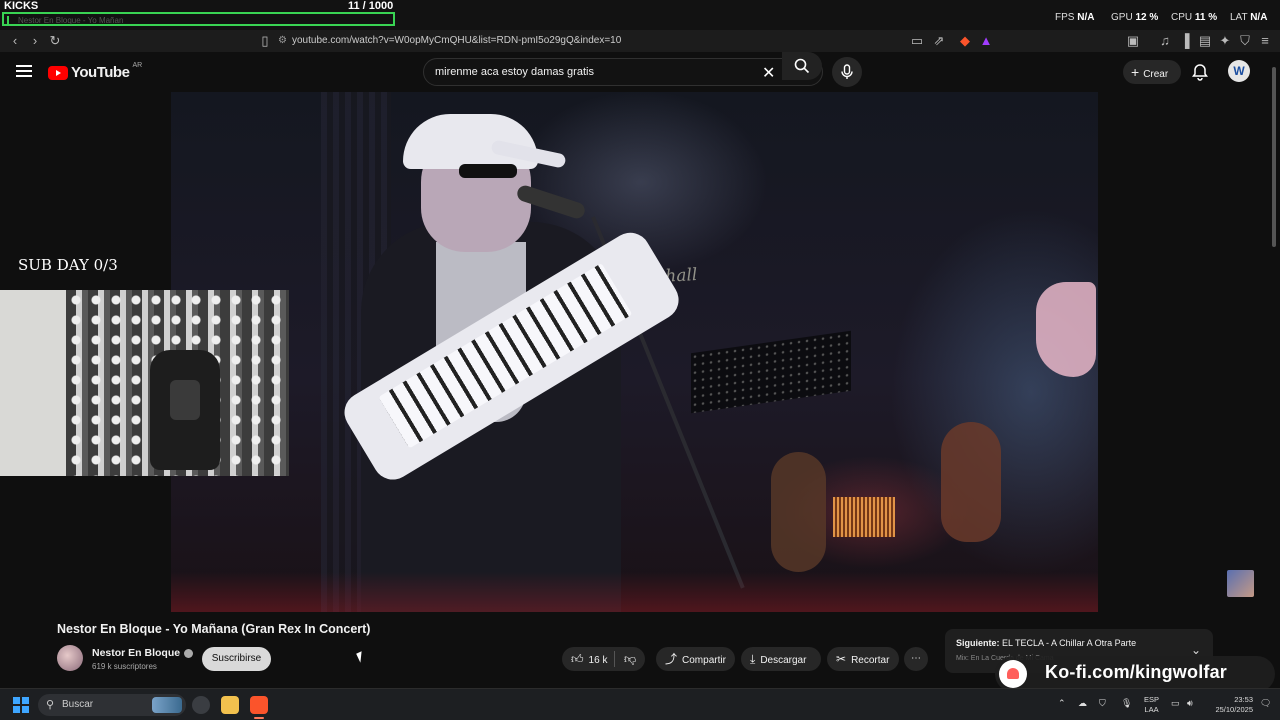 The width and height of the screenshot is (1280, 720). Describe the element at coordinates (781, 659) in the screenshot. I see `download-button: ⤓ Descargar` at that location.